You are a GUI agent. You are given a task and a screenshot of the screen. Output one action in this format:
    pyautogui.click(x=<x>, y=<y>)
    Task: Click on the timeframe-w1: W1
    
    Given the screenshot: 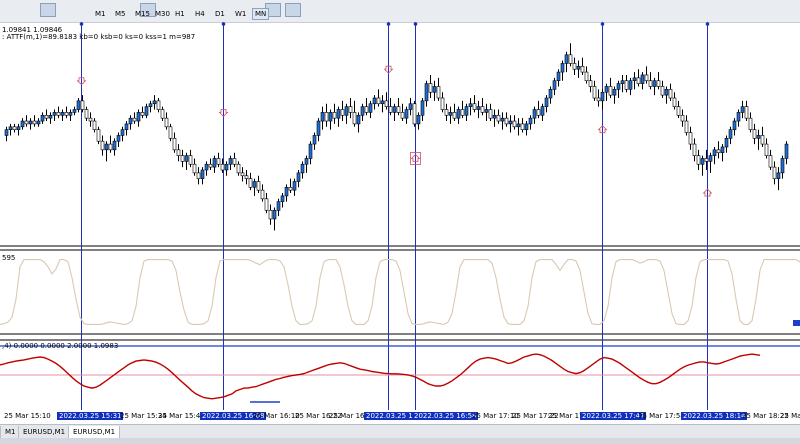 What is the action you would take?
    pyautogui.click(x=240, y=14)
    